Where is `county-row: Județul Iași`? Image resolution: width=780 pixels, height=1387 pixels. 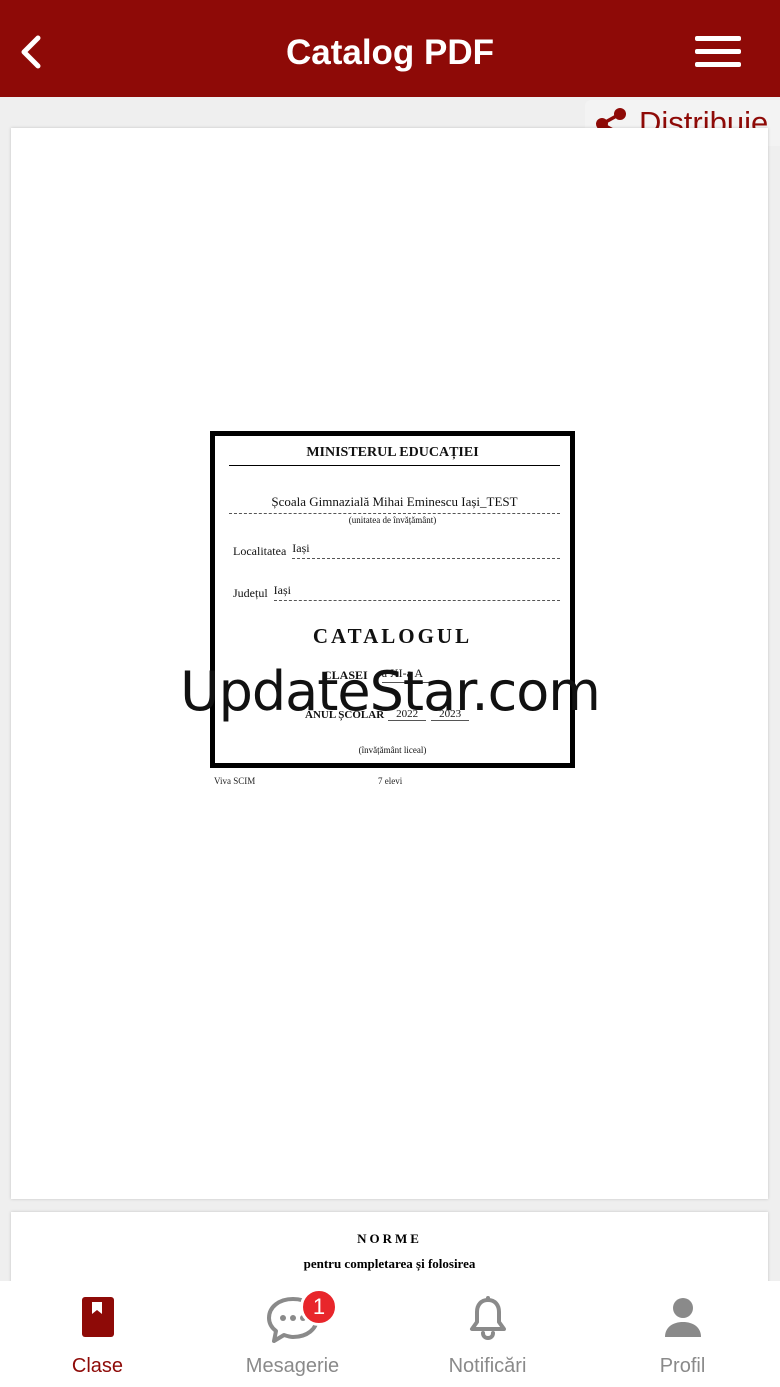 county-row: Județul Iași is located at coordinates (396, 592).